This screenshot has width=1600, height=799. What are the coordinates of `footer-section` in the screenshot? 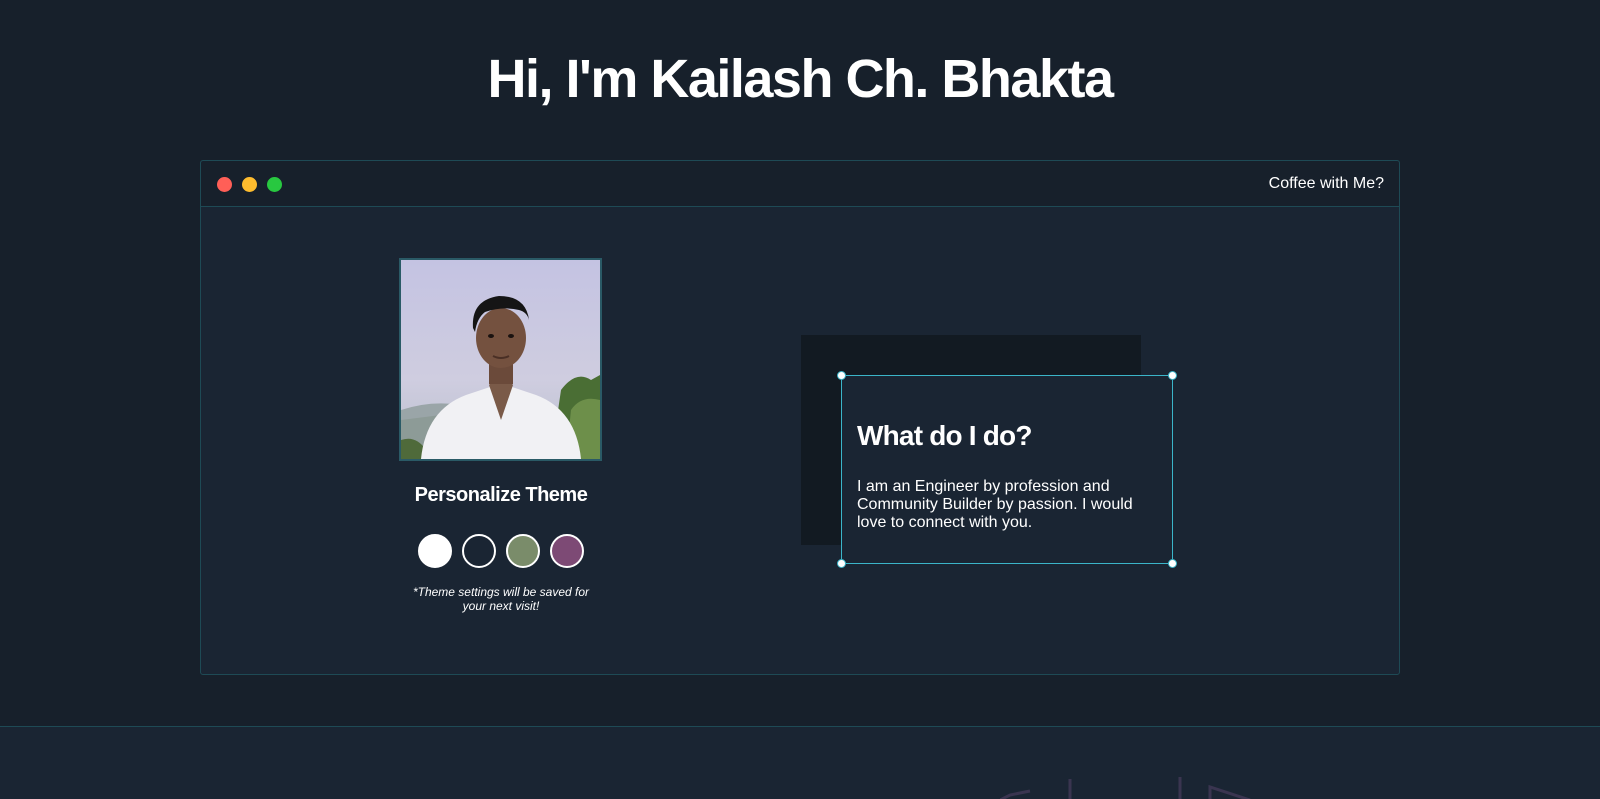 It's located at (800, 762).